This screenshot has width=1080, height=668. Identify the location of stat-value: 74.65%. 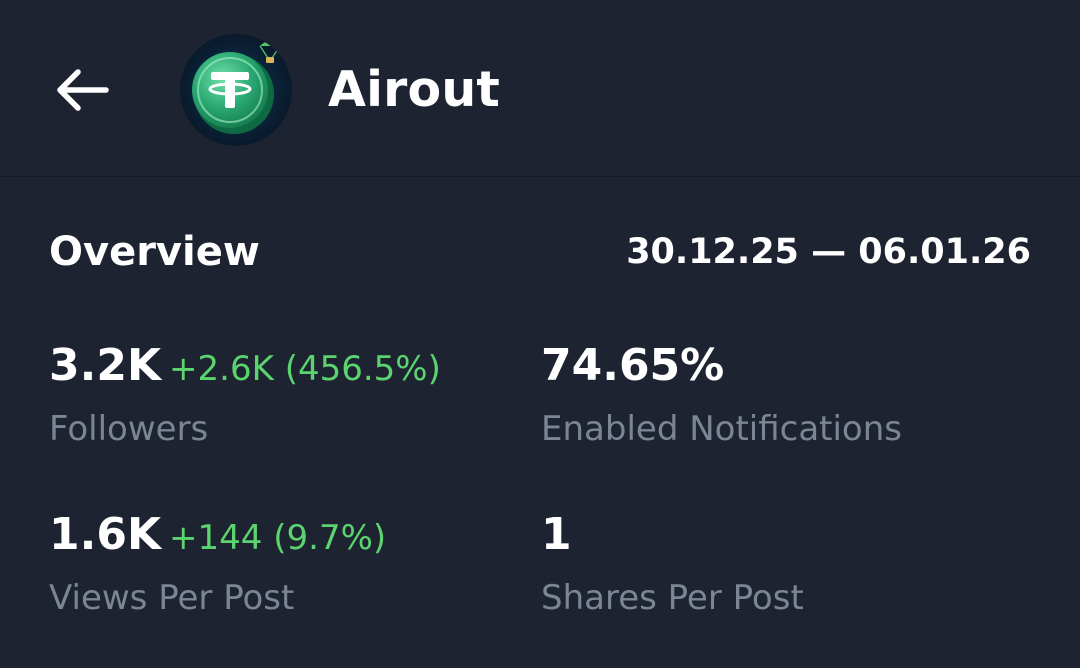
(633, 365).